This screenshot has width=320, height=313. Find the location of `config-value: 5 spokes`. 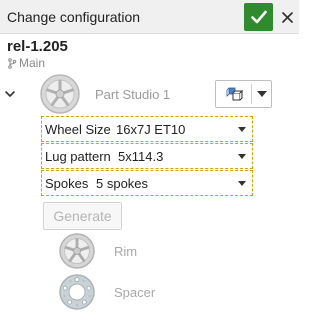

config-value: 5 spokes is located at coordinates (122, 183).